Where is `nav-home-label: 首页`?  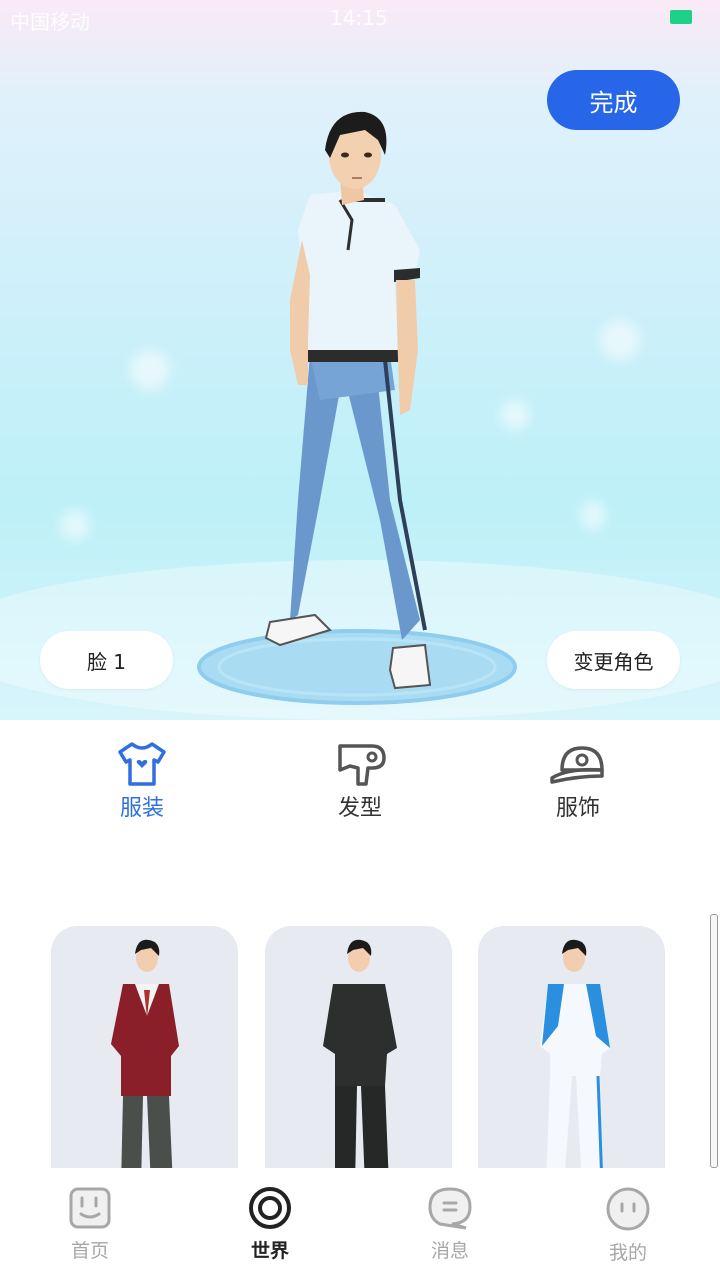
nav-home-label: 首页 is located at coordinates (89, 1251).